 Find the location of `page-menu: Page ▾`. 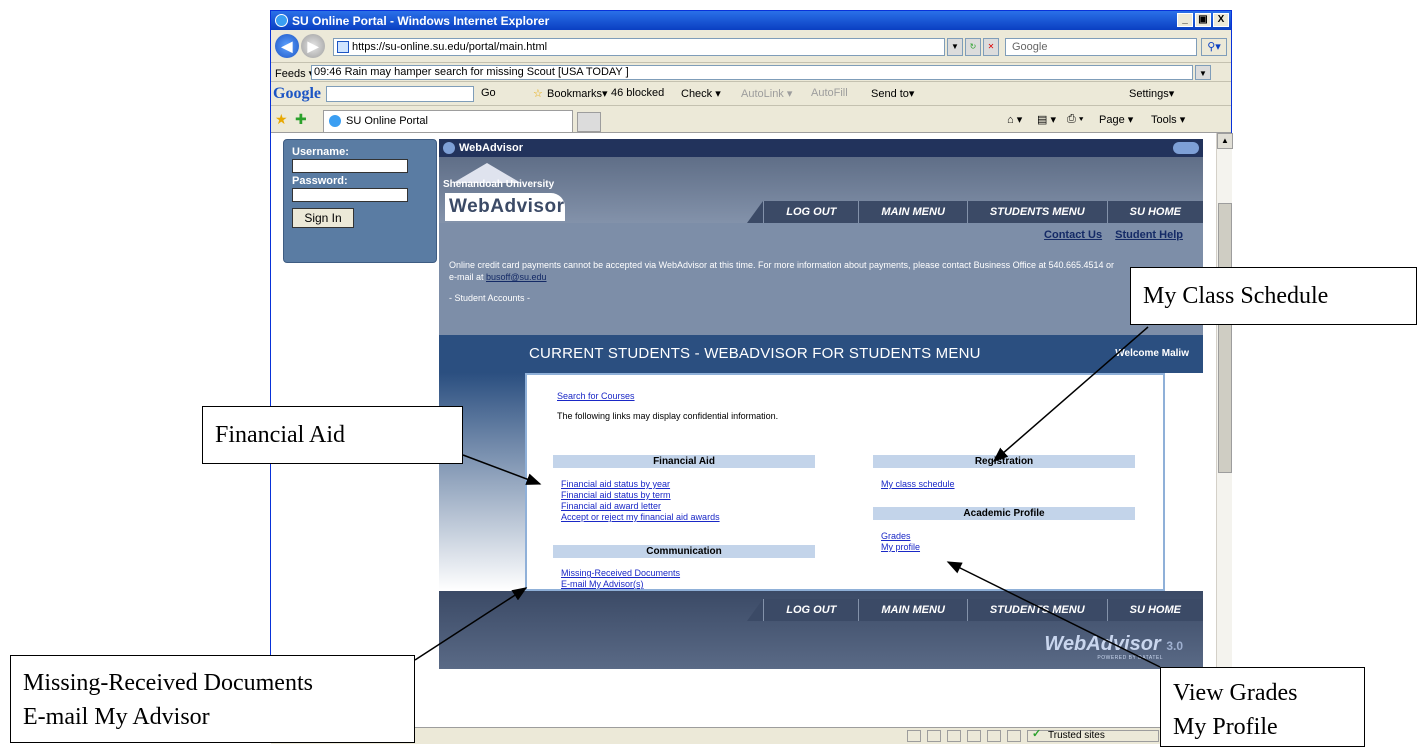

page-menu: Page ▾ is located at coordinates (1116, 119).